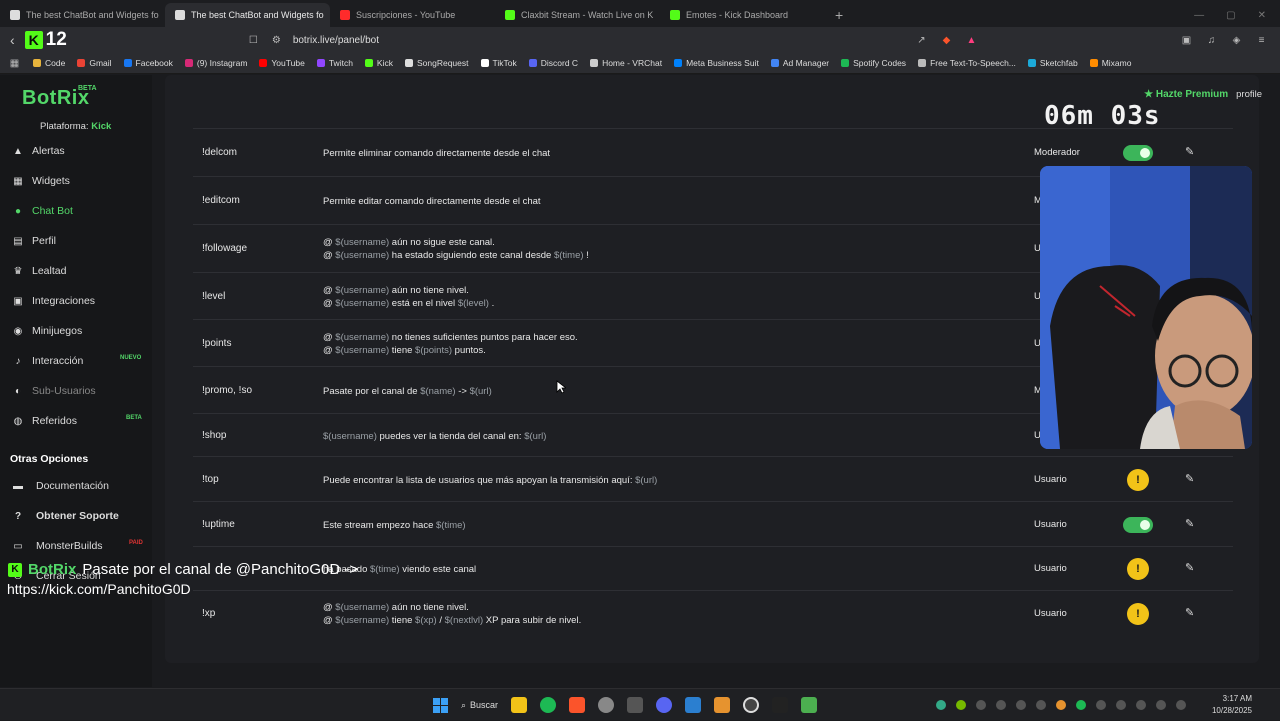 This screenshot has height=721, width=1280. Describe the element at coordinates (809, 705) in the screenshot. I see `minecraft-icon` at that location.